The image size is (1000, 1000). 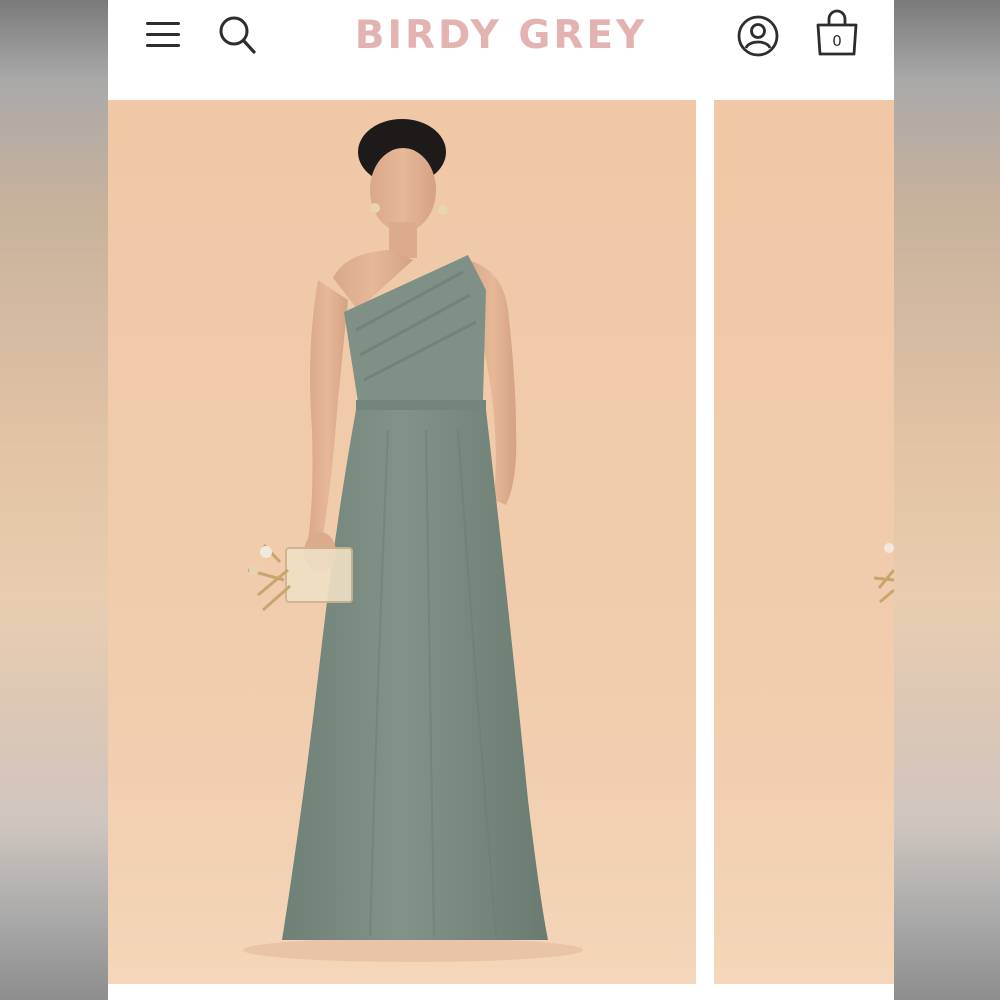 I want to click on shopping-bag-icon: 0, so click(x=837, y=32).